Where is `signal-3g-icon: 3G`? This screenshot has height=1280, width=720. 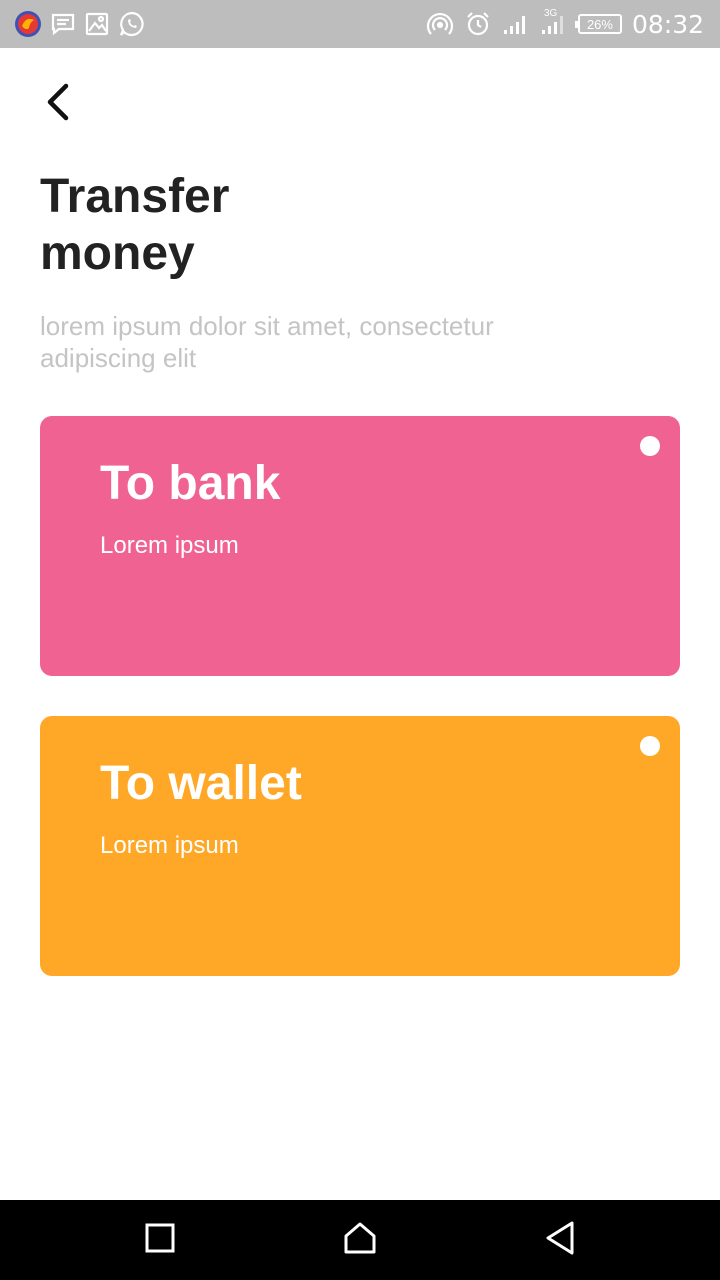
signal-3g-icon: 3G is located at coordinates (554, 22).